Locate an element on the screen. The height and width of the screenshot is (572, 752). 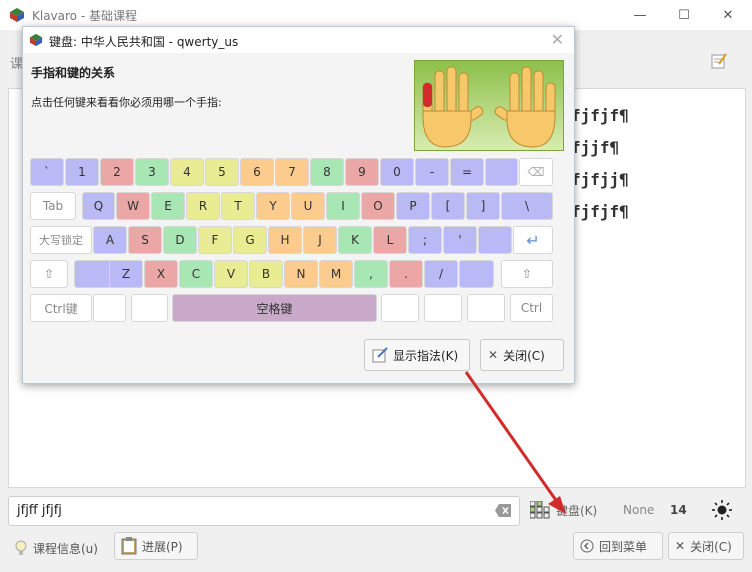
key-0: 0 is located at coordinates (397, 172).